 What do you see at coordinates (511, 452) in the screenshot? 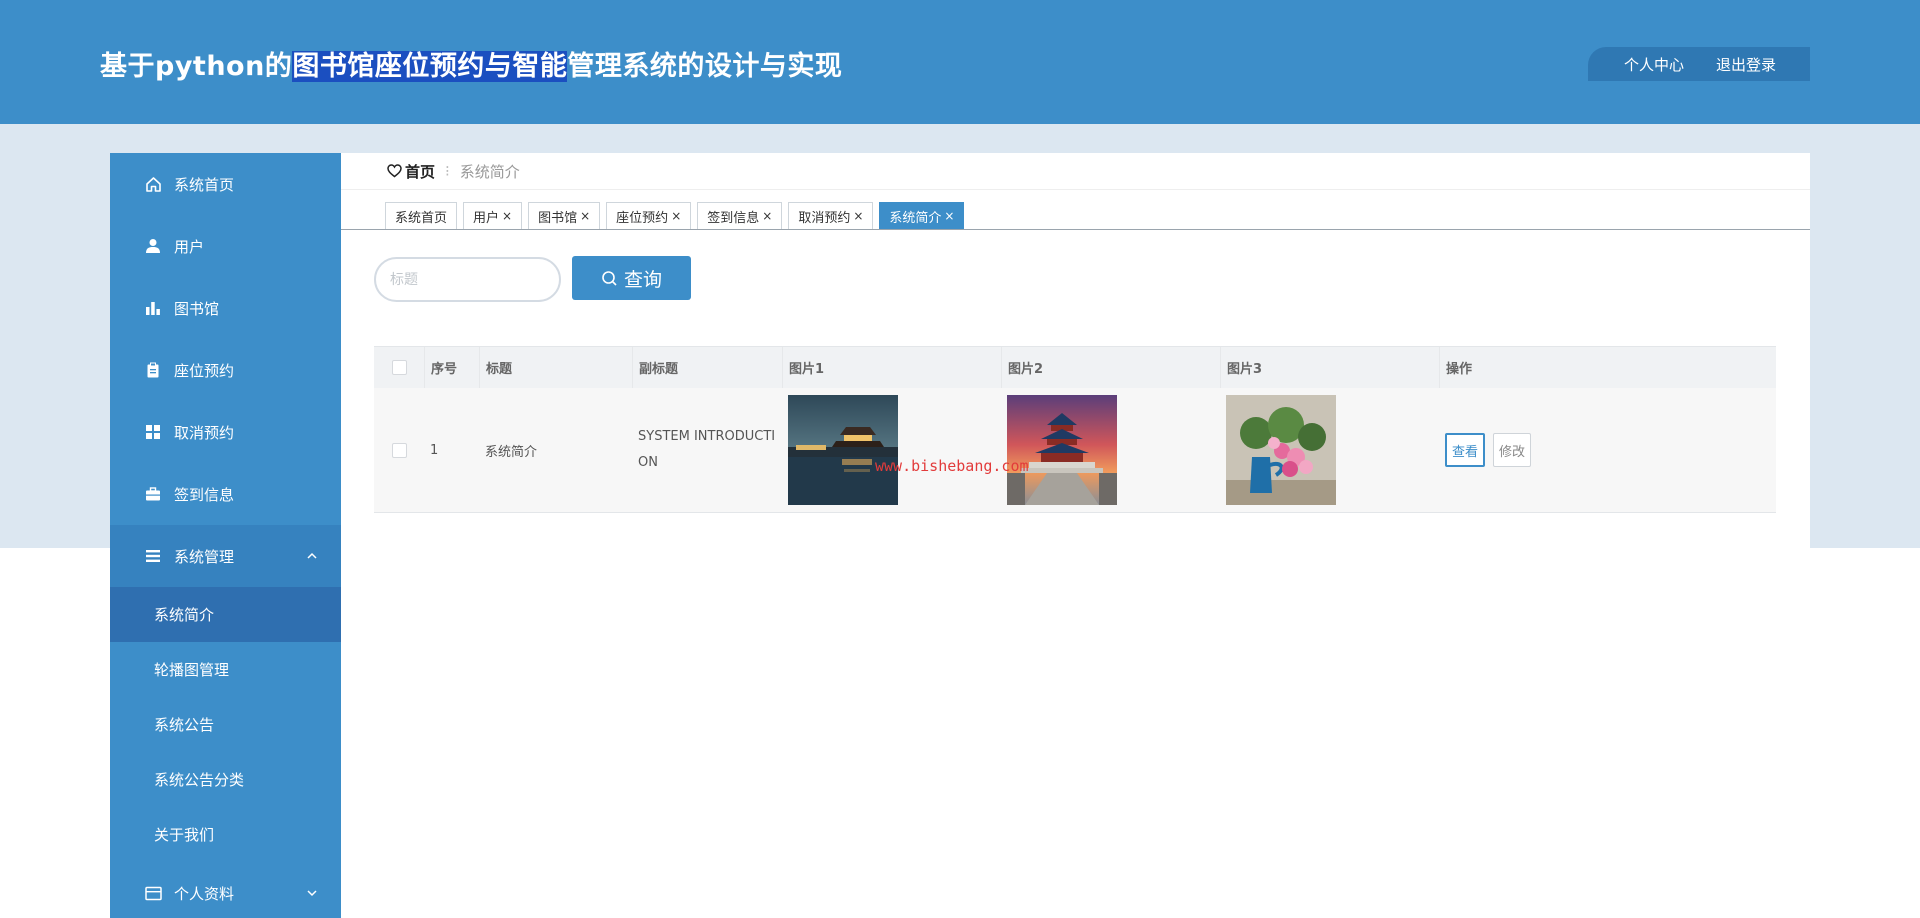
I see `row-title: 系统简介` at bounding box center [511, 452].